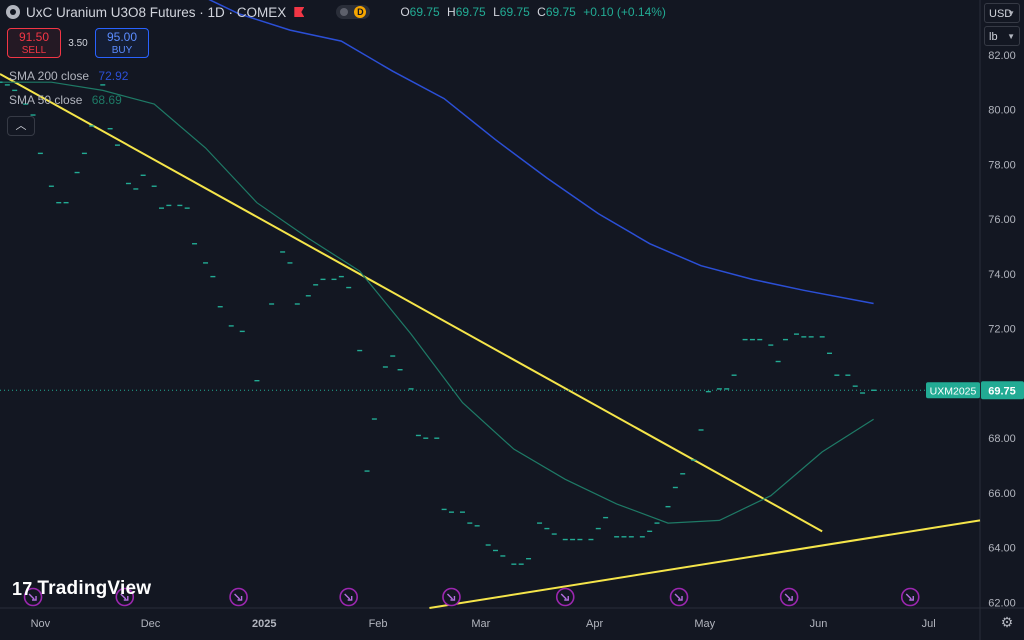 The image size is (1024, 640). Describe the element at coordinates (993, 37) in the screenshot. I see `unit-value: lb` at that location.